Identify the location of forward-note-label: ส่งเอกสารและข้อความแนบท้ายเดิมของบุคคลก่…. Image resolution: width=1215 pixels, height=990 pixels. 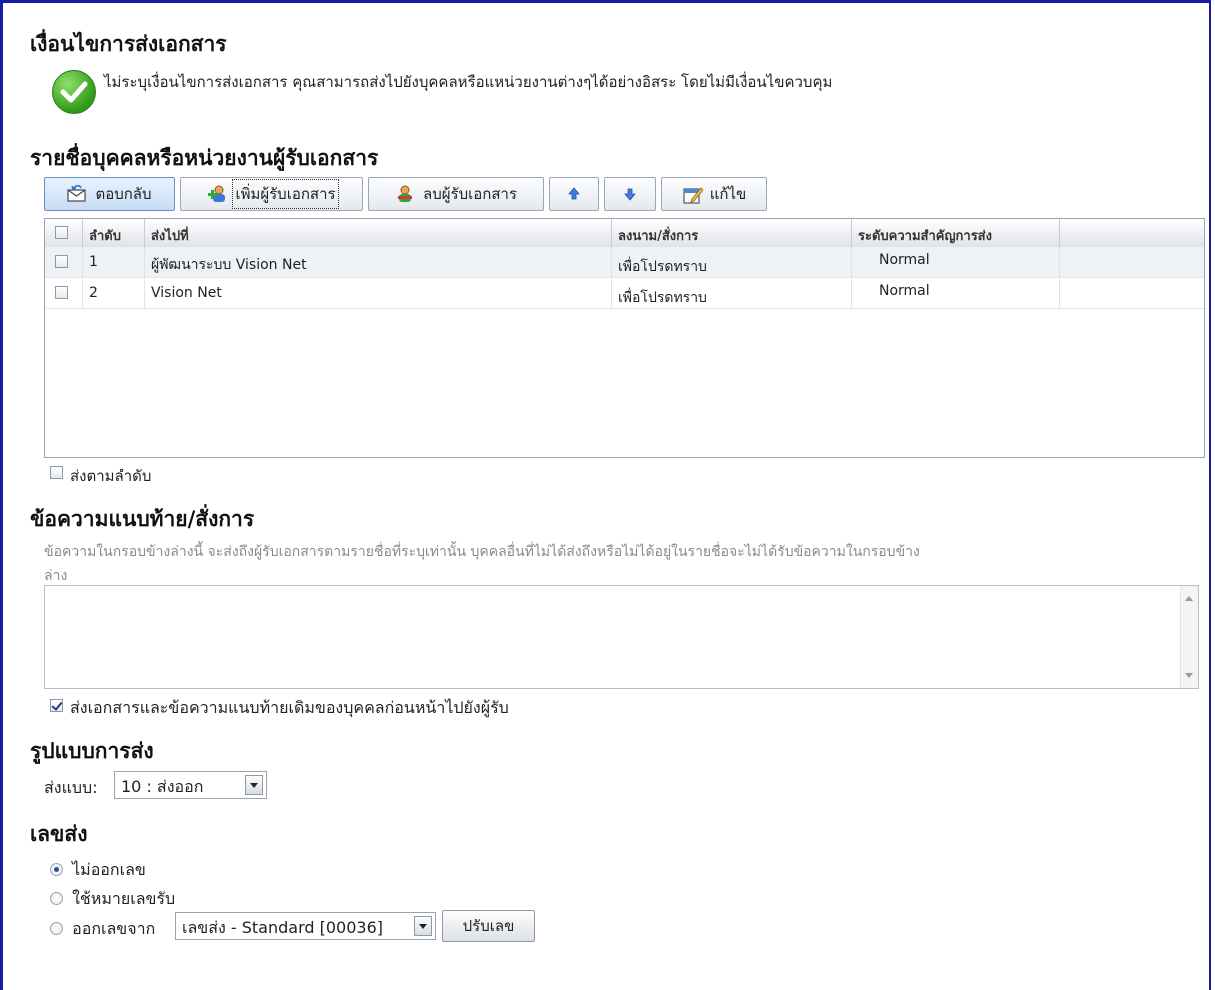
(289, 707).